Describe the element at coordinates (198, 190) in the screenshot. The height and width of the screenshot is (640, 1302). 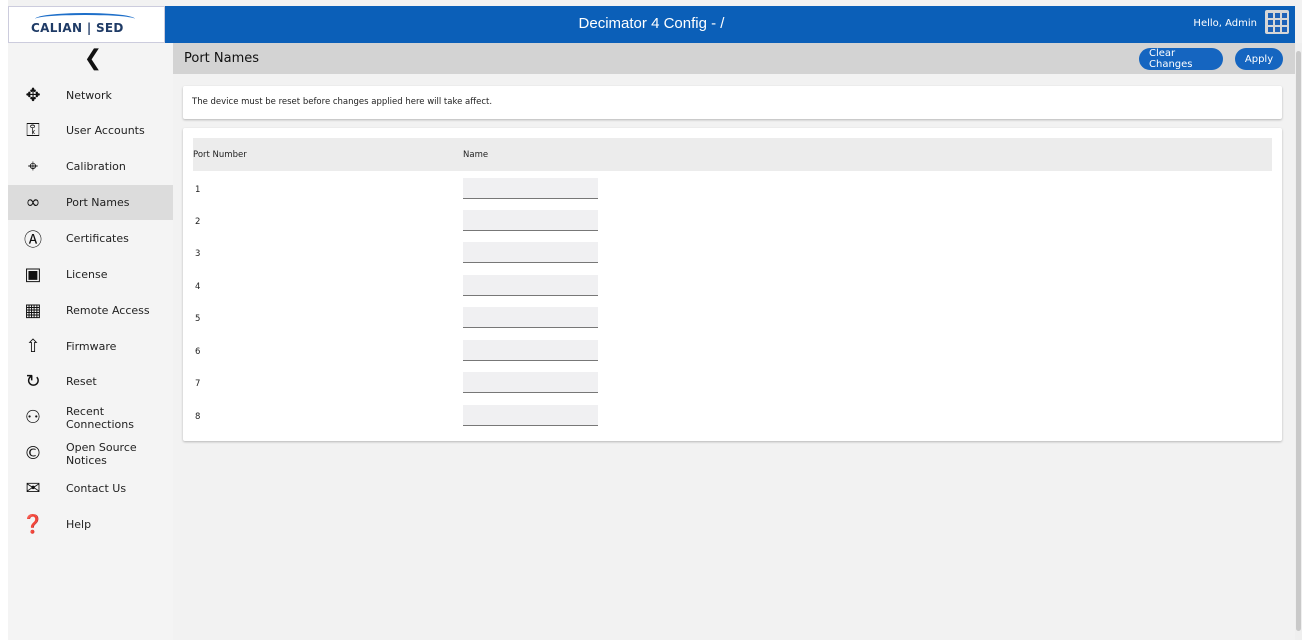
I see `port-number-cell: 1` at that location.